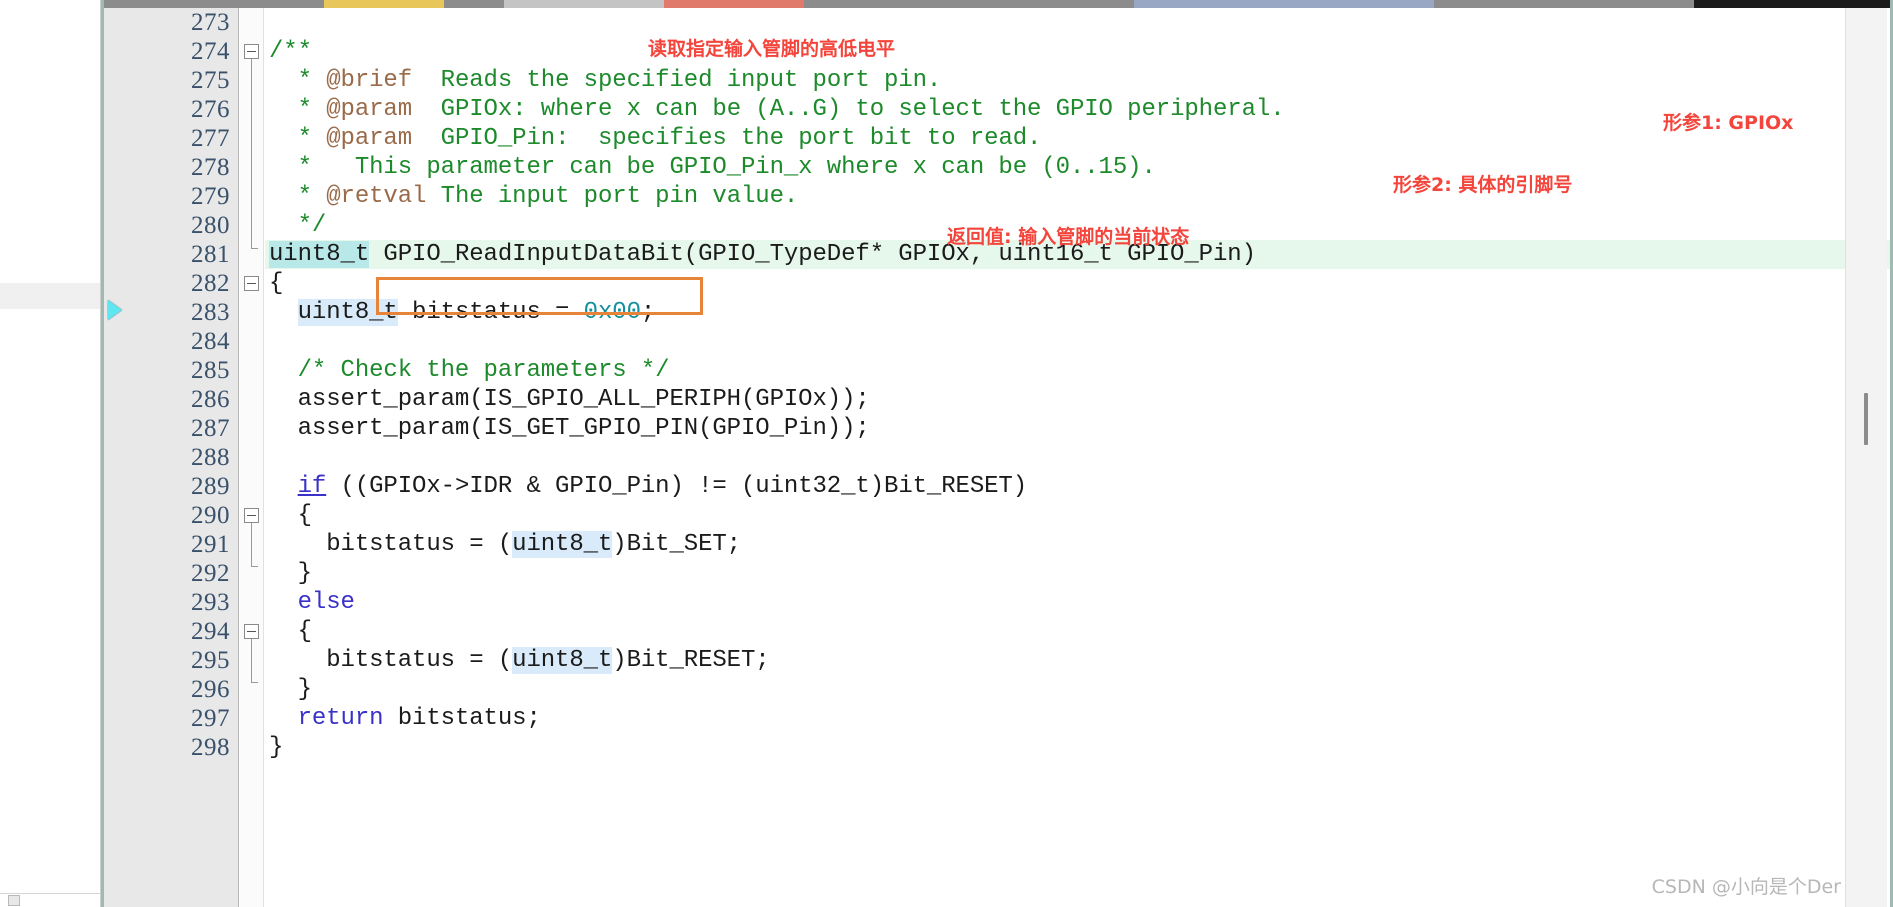 The width and height of the screenshot is (1893, 907). What do you see at coordinates (171, 602) in the screenshot?
I see `line-number: 293` at bounding box center [171, 602].